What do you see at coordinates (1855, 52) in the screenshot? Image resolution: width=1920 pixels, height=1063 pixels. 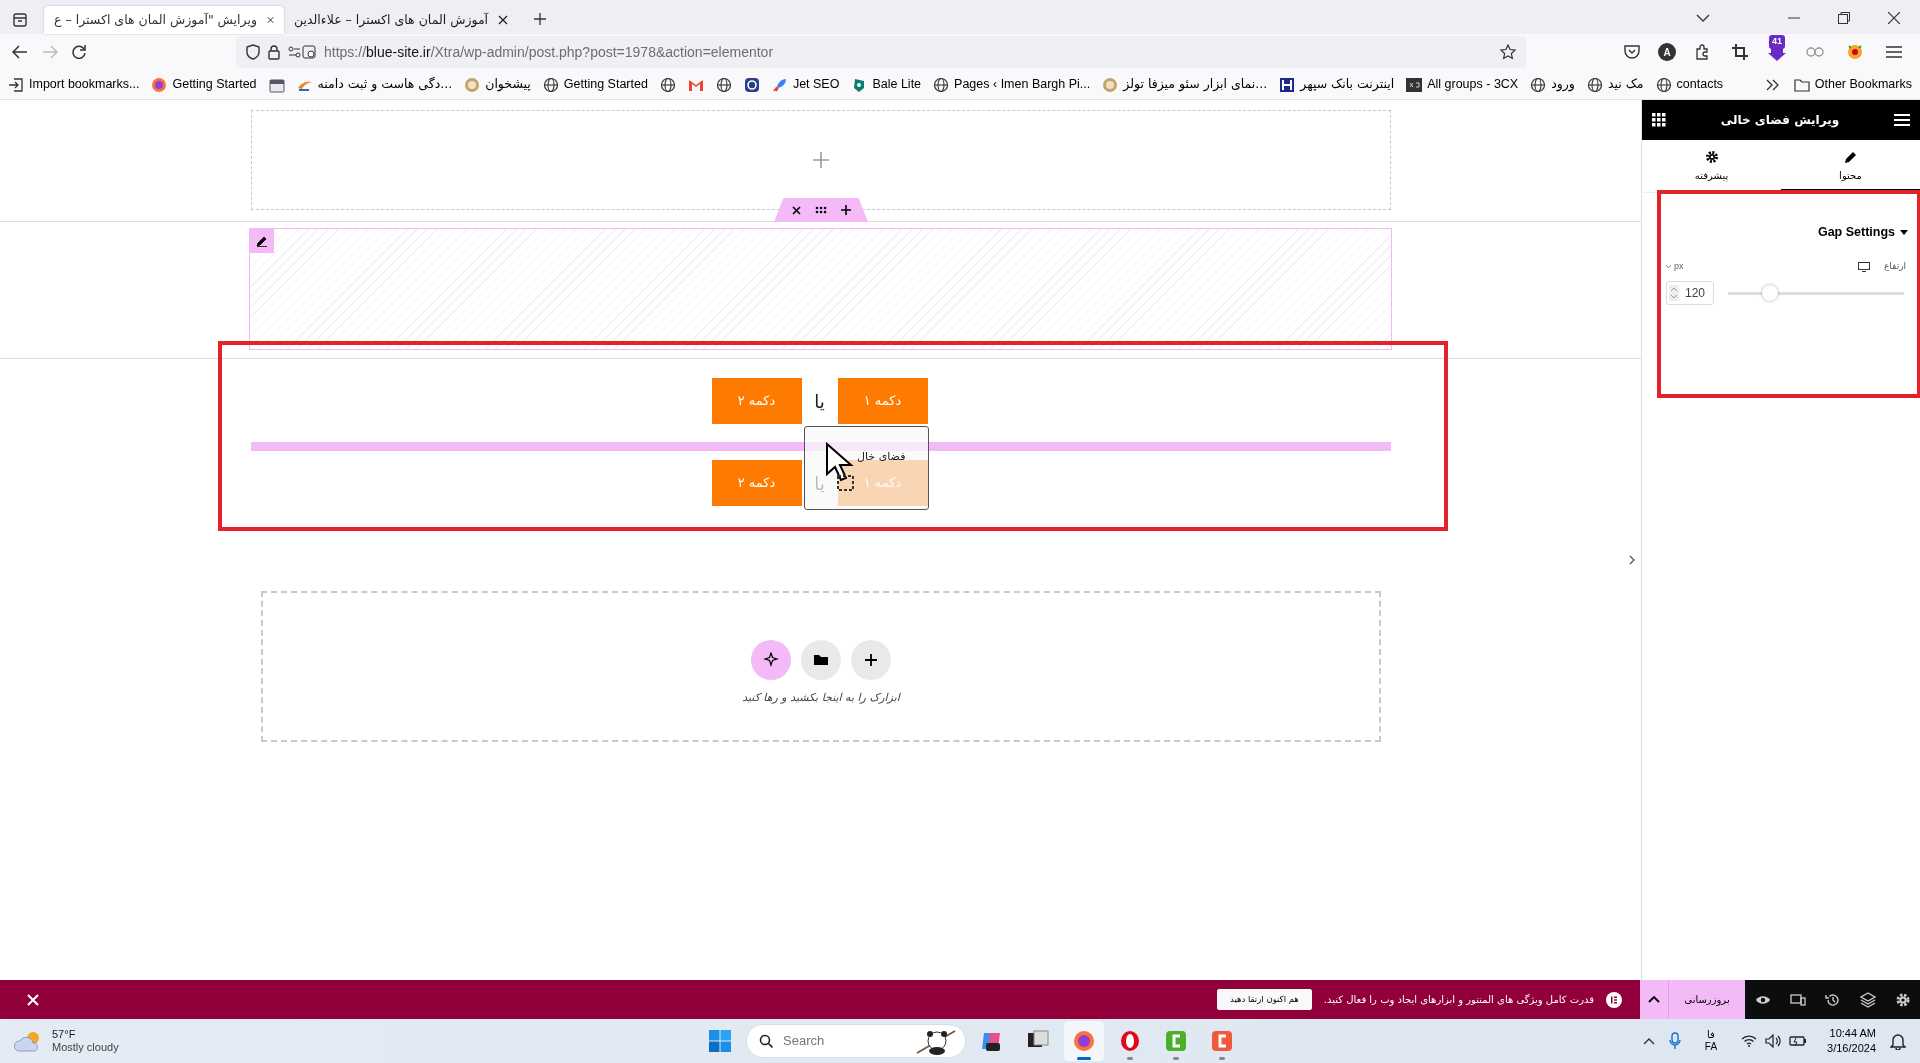 I see `flower-icon` at bounding box center [1855, 52].